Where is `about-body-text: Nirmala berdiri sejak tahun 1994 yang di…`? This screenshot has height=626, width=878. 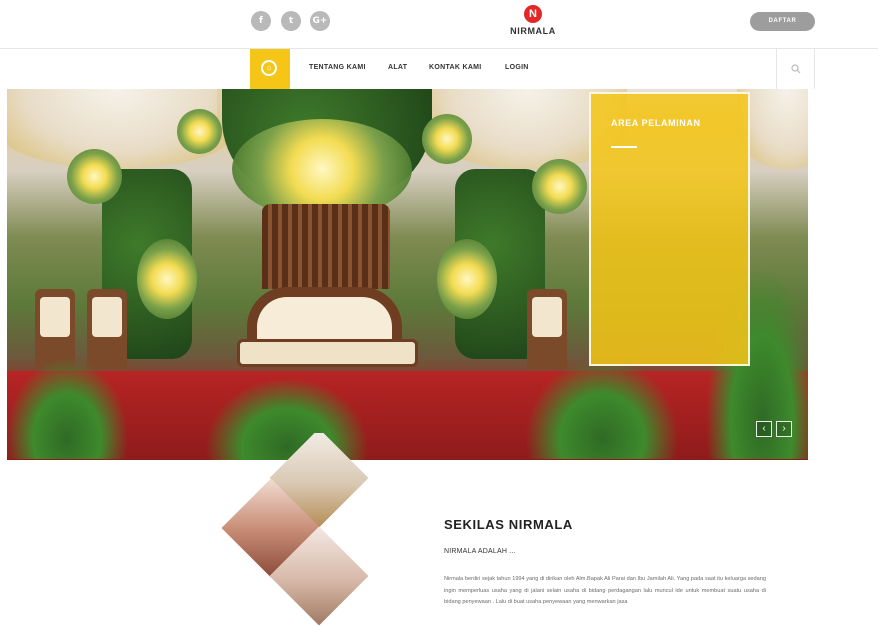 about-body-text: Nirmala berdiri sejak tahun 1994 yang di… is located at coordinates (605, 591).